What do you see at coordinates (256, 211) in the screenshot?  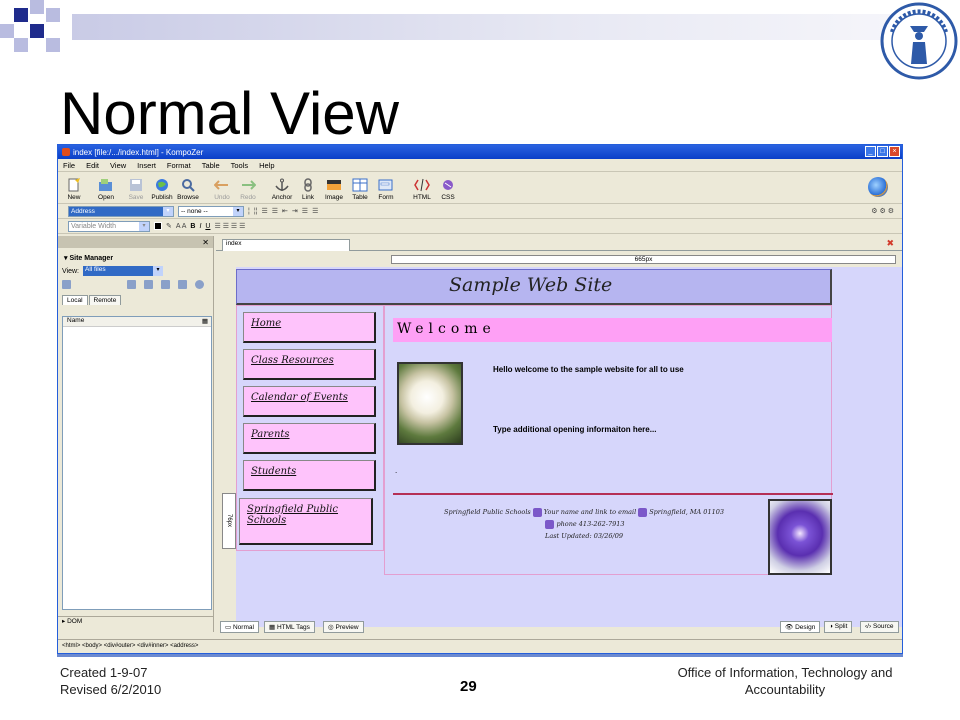 I see `block-formats-icon: ¦¦` at bounding box center [256, 211].